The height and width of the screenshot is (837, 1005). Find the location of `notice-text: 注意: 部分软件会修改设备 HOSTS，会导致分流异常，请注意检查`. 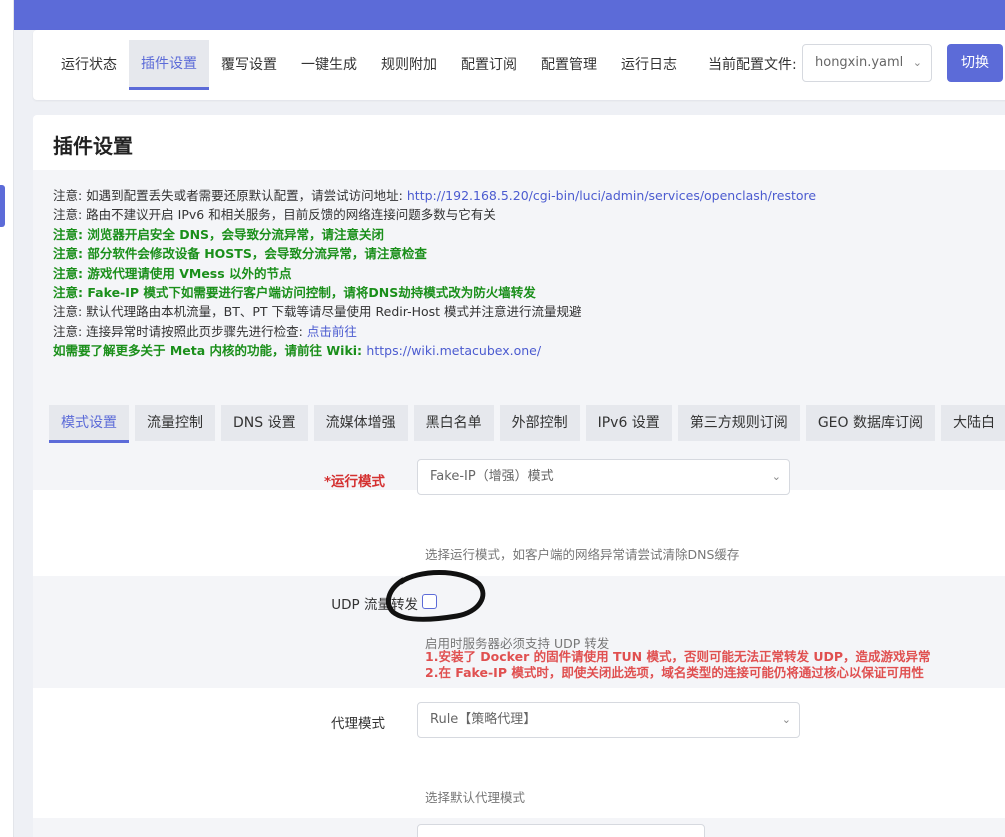

notice-text: 注意: 部分软件会修改设备 HOSTS，会导致分流异常，请注意检查 is located at coordinates (240, 254).